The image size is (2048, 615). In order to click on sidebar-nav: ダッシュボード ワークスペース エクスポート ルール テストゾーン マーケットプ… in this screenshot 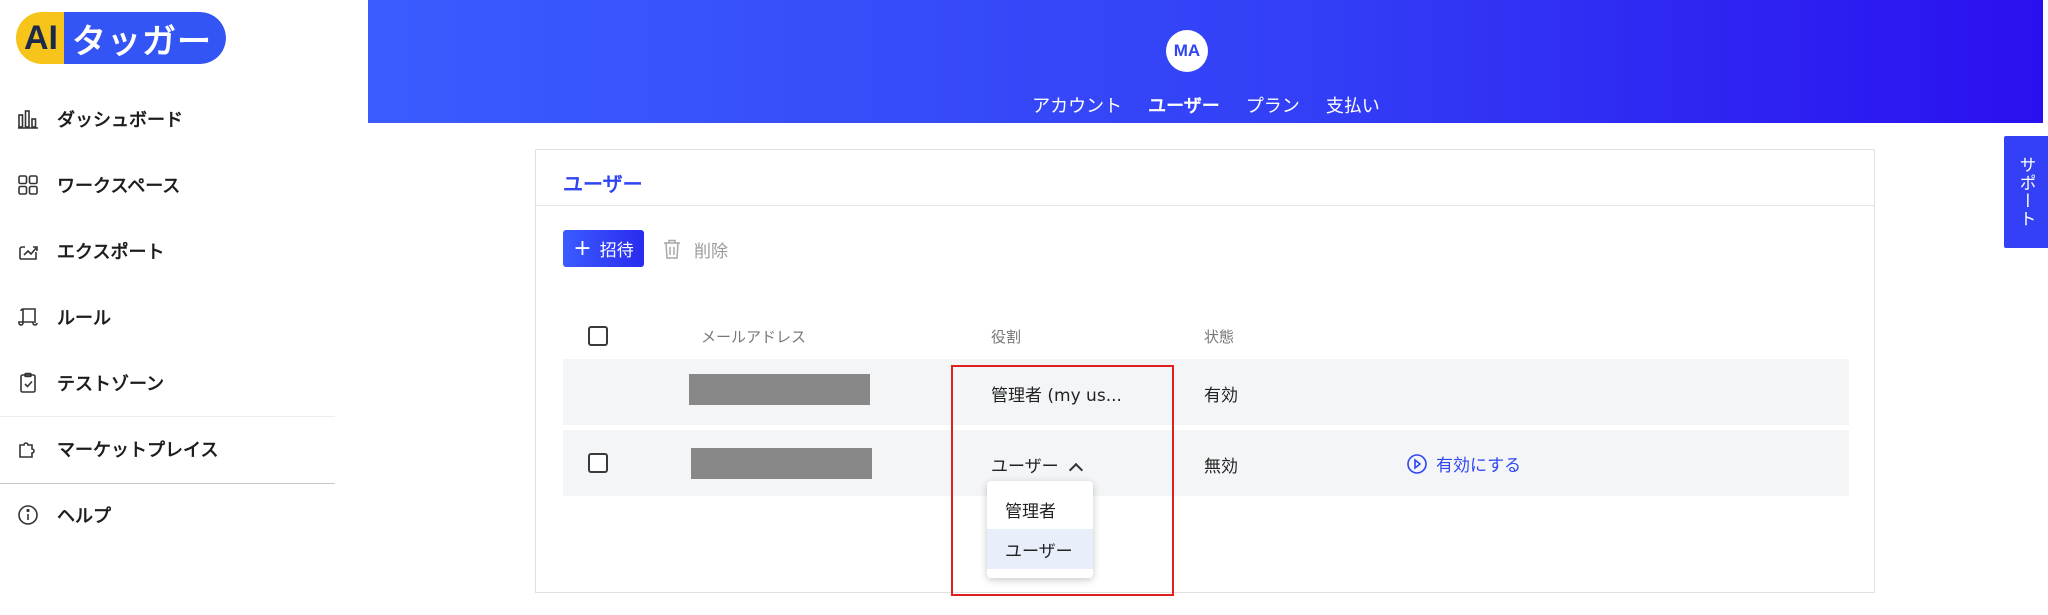, I will do `click(167, 317)`.